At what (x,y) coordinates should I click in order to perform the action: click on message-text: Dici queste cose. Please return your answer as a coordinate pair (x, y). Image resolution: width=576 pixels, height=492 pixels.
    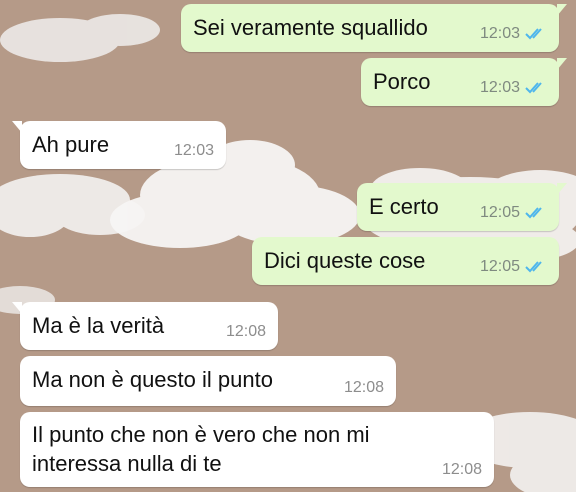
    Looking at the image, I should click on (345, 260).